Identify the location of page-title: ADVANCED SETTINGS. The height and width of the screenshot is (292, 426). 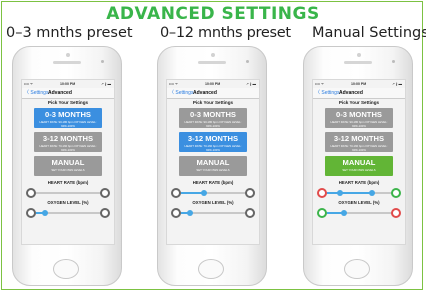
(213, 14).